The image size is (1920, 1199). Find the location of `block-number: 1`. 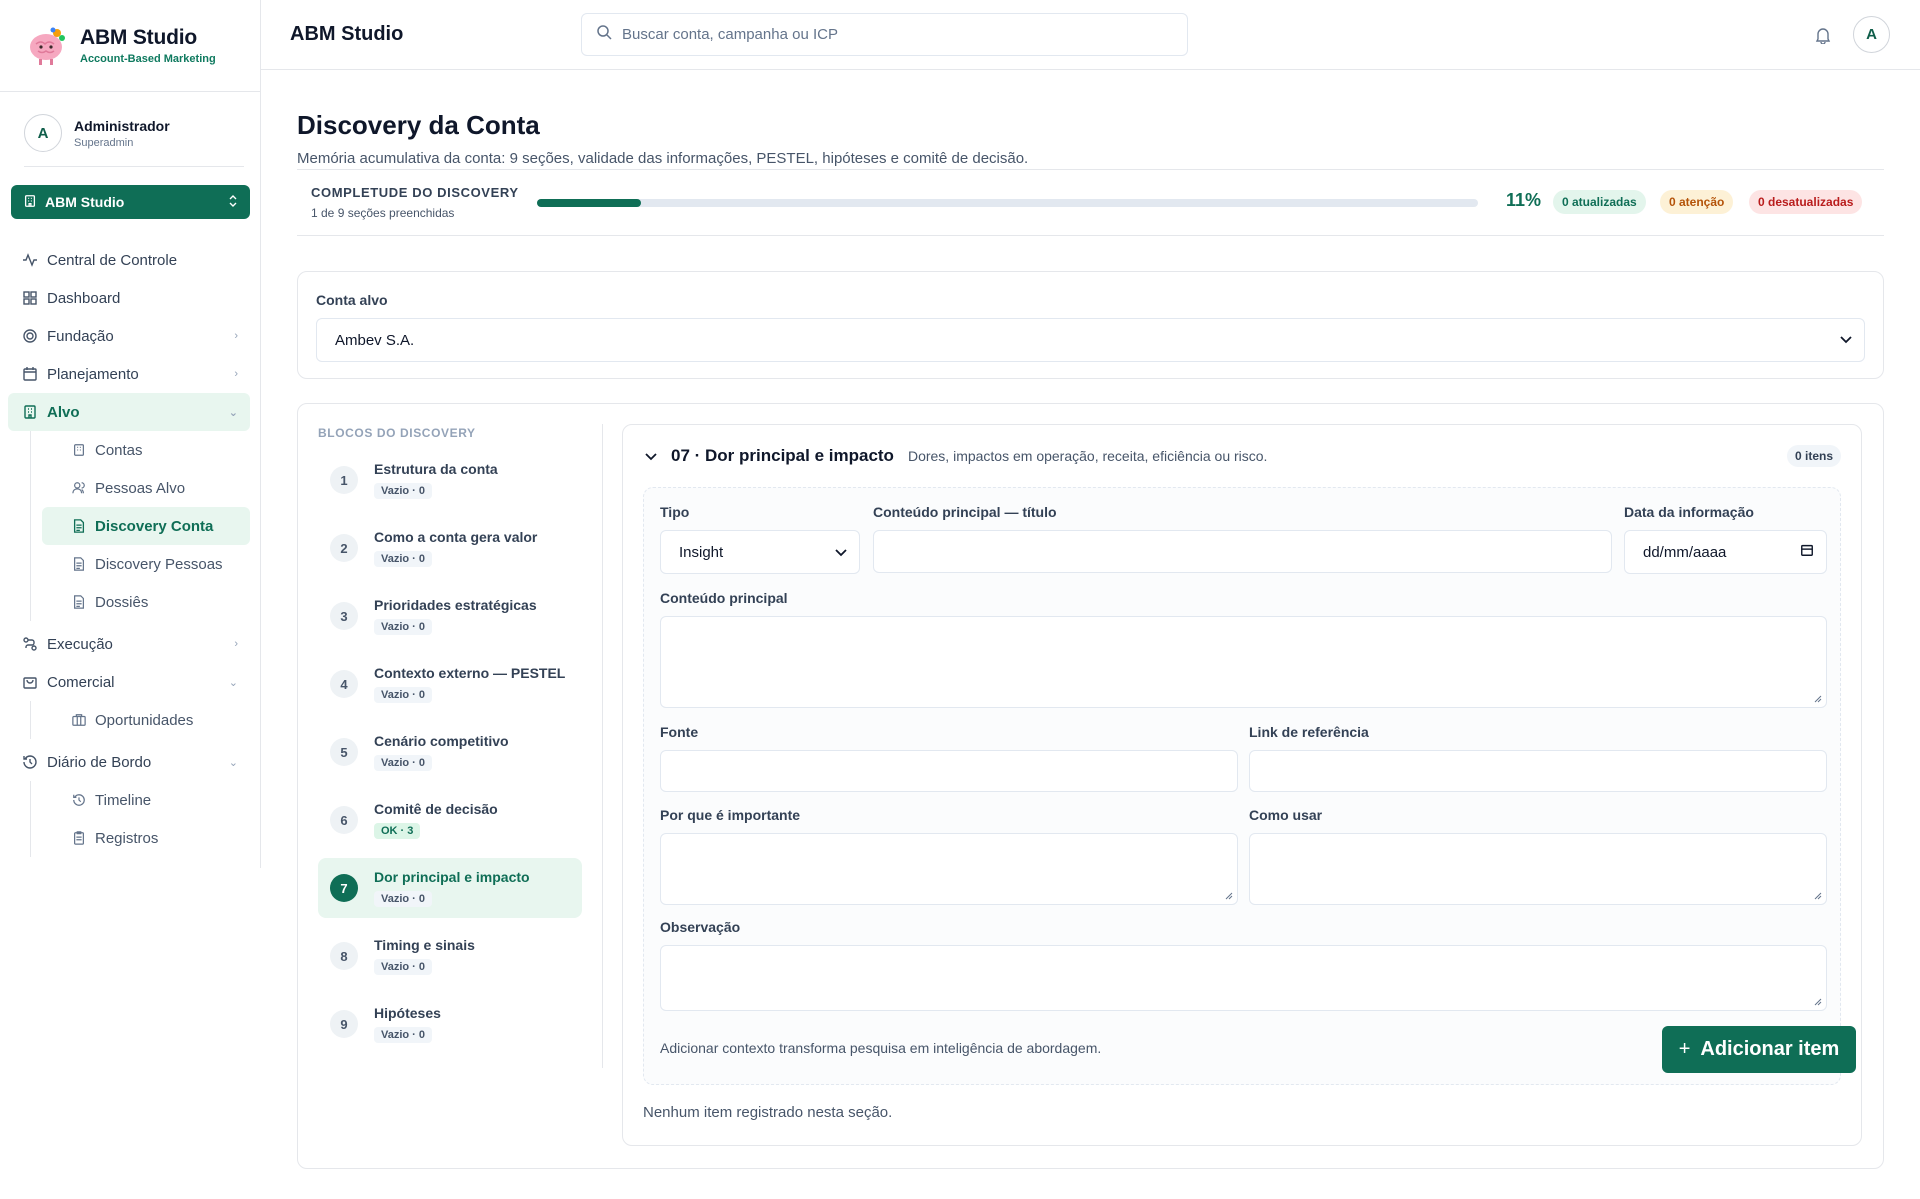

block-number: 1 is located at coordinates (344, 480).